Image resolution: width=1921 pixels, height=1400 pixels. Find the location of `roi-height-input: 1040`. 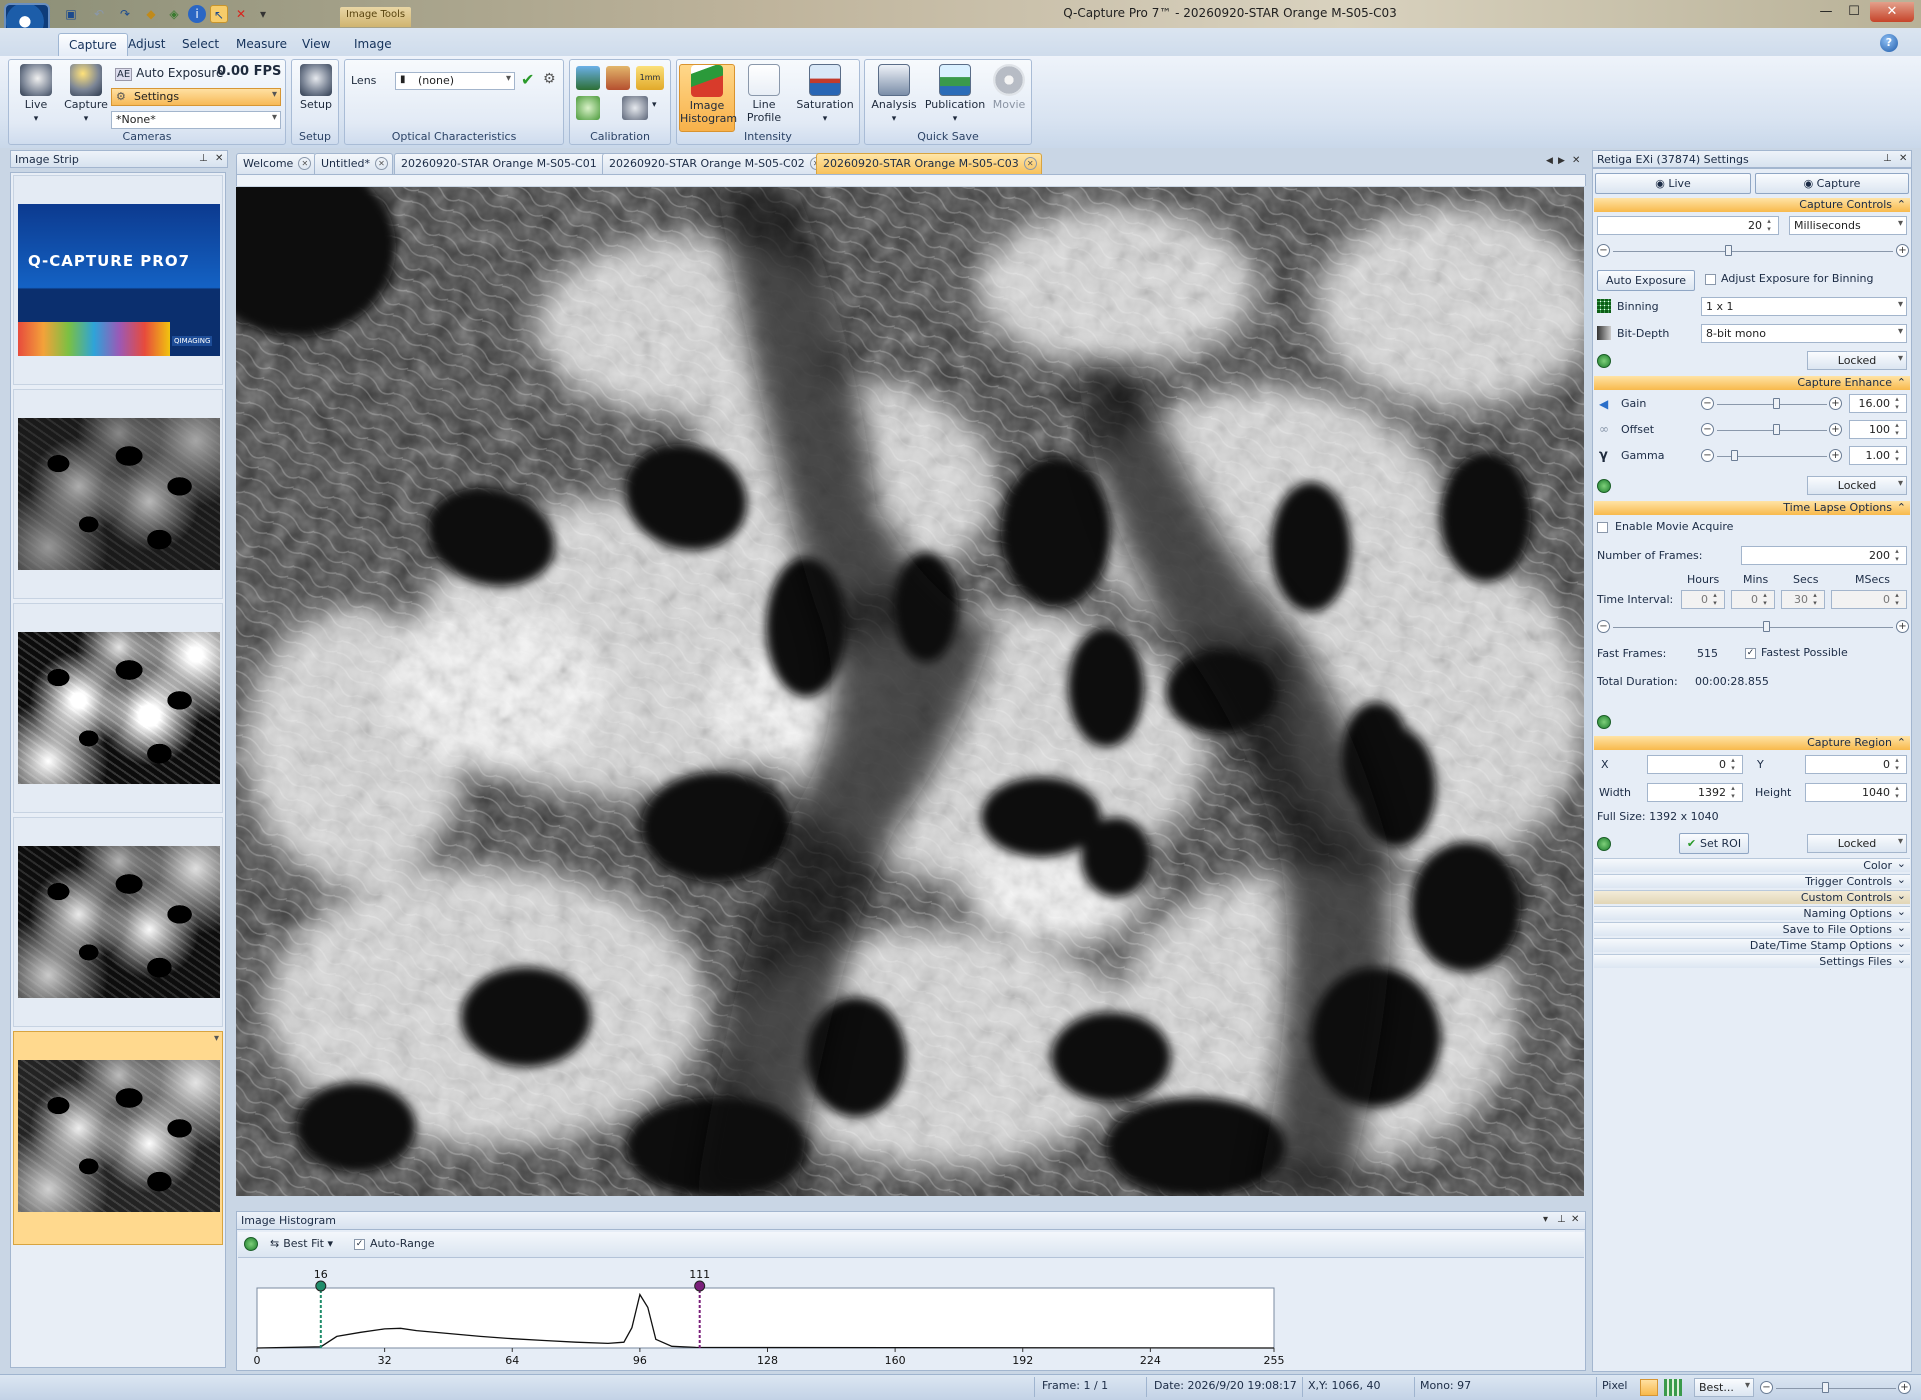

roi-height-input: 1040 is located at coordinates (1856, 792).